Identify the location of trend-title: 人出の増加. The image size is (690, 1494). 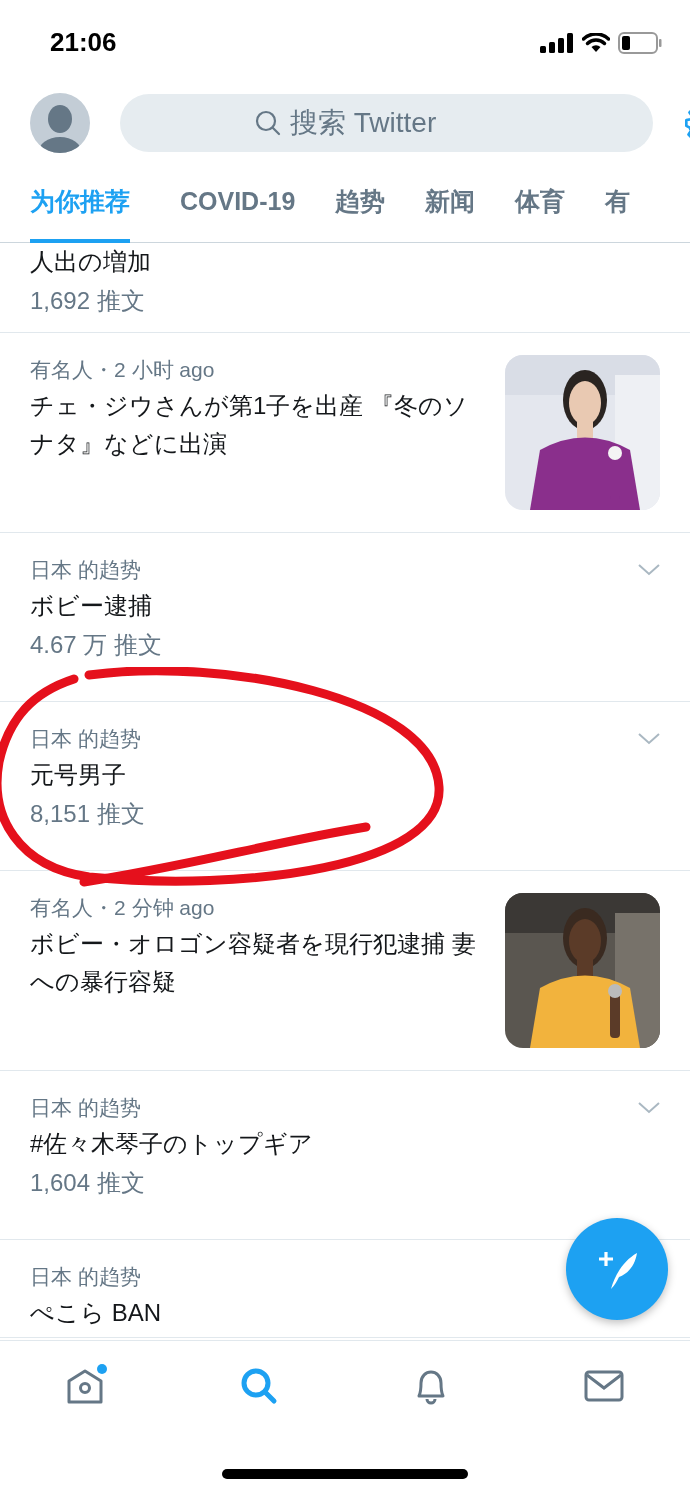
(90, 262).